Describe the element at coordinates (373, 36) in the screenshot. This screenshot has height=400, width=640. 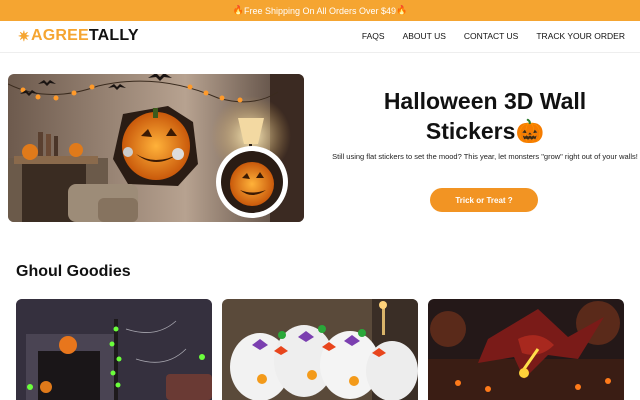
I see `nav-faqs: FAQS` at that location.